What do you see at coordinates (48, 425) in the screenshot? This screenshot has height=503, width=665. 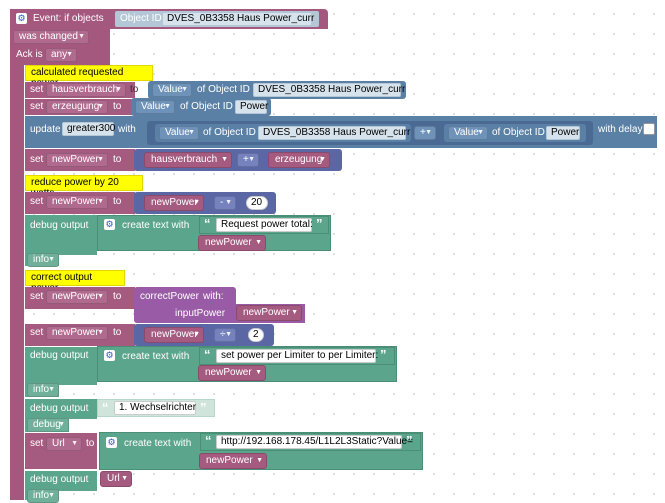 I see `log-level-dropdown: debug ▼` at bounding box center [48, 425].